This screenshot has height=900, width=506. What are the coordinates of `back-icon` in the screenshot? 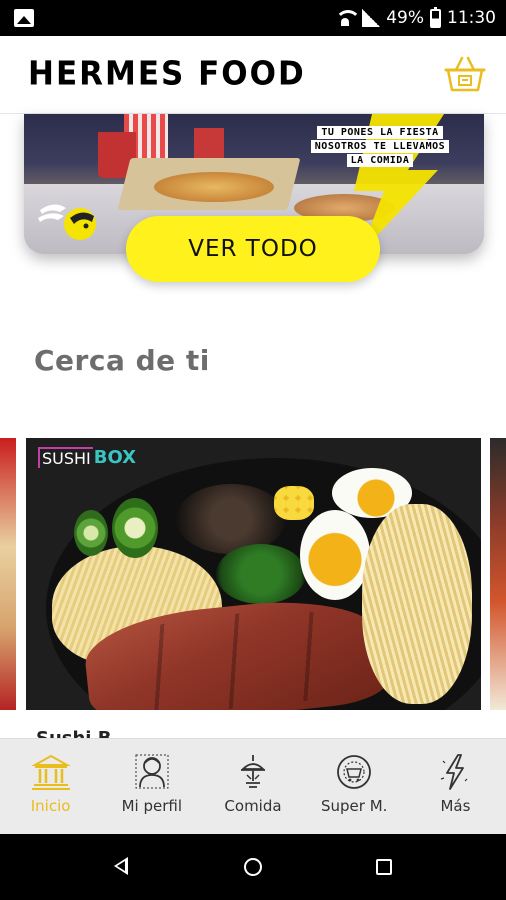 It's located at (121, 866).